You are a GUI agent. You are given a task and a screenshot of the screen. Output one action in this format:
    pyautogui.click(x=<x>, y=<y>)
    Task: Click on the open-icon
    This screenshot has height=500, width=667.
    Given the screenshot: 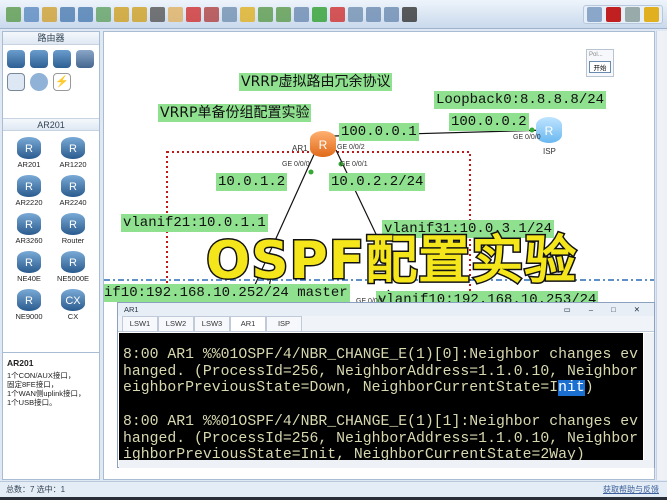 What is the action you would take?
    pyautogui.click(x=49, y=14)
    